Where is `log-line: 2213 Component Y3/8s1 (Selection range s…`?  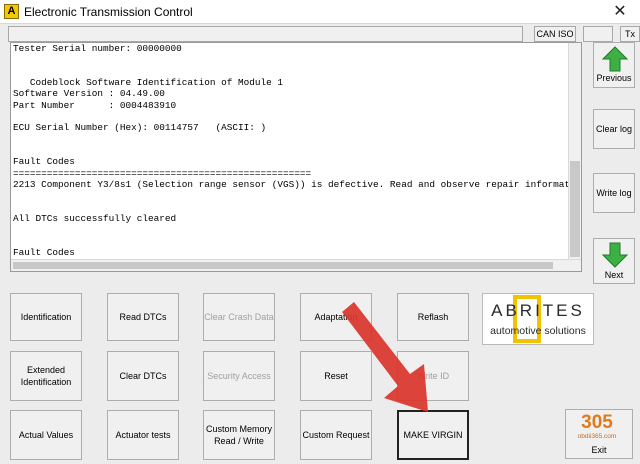 log-line: 2213 Component Y3/8s1 (Selection range s… is located at coordinates (290, 184).